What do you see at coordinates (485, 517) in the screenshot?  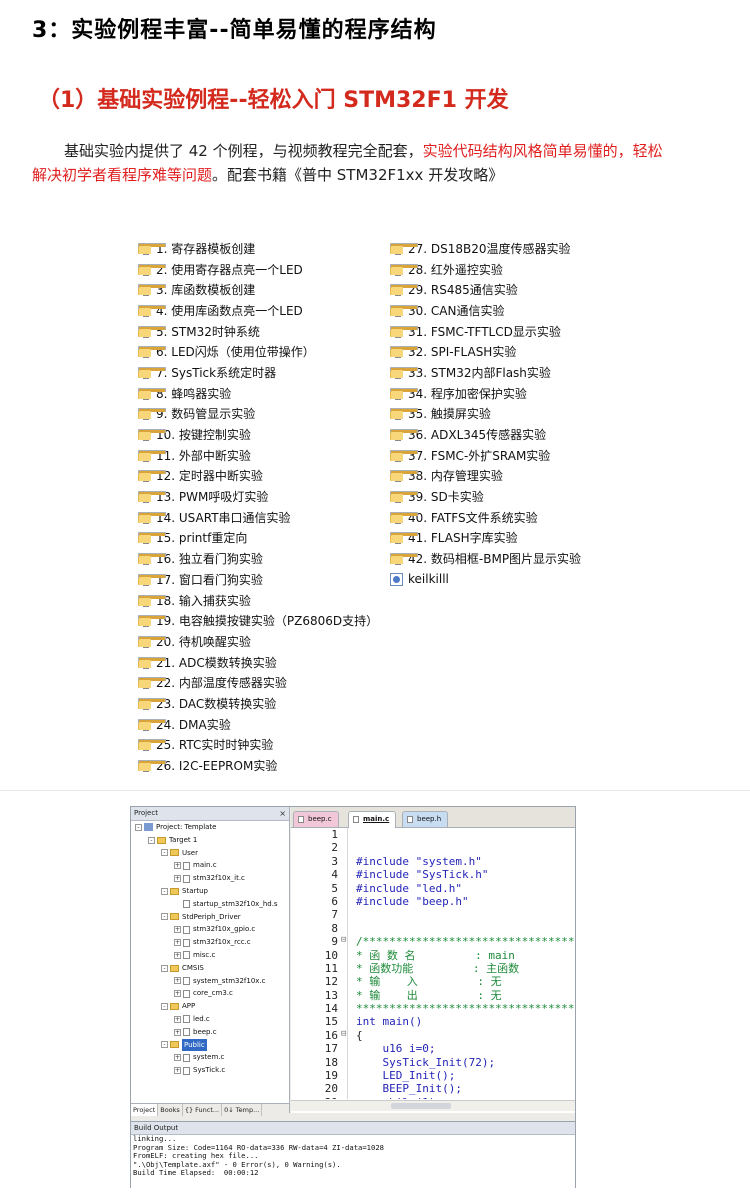 I see `folder-item: 40. FATFS文件系统实验` at bounding box center [485, 517].